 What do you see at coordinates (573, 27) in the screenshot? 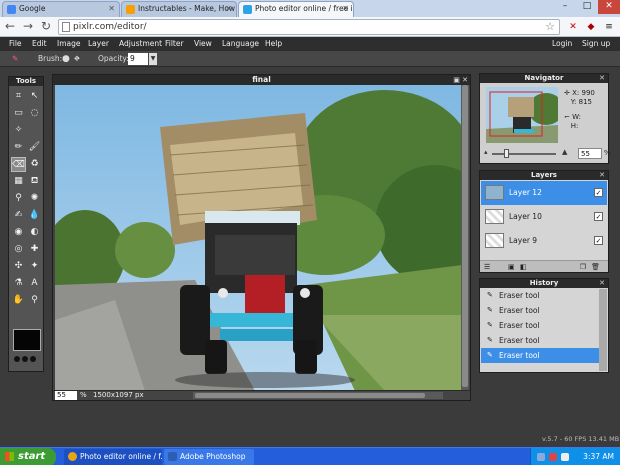
I see `extension-icon: ✕` at bounding box center [573, 27].